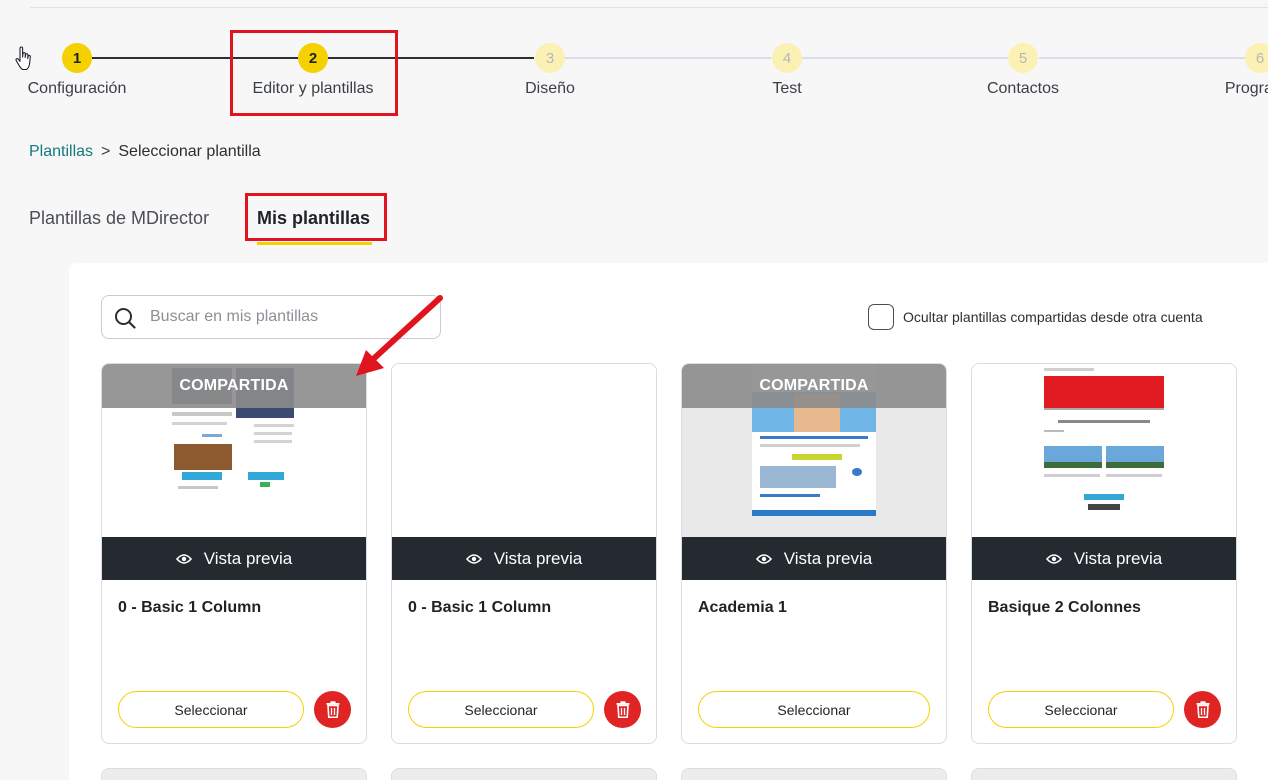 The image size is (1268, 780). Describe the element at coordinates (399, 335) in the screenshot. I see `annotation-arrow` at that location.